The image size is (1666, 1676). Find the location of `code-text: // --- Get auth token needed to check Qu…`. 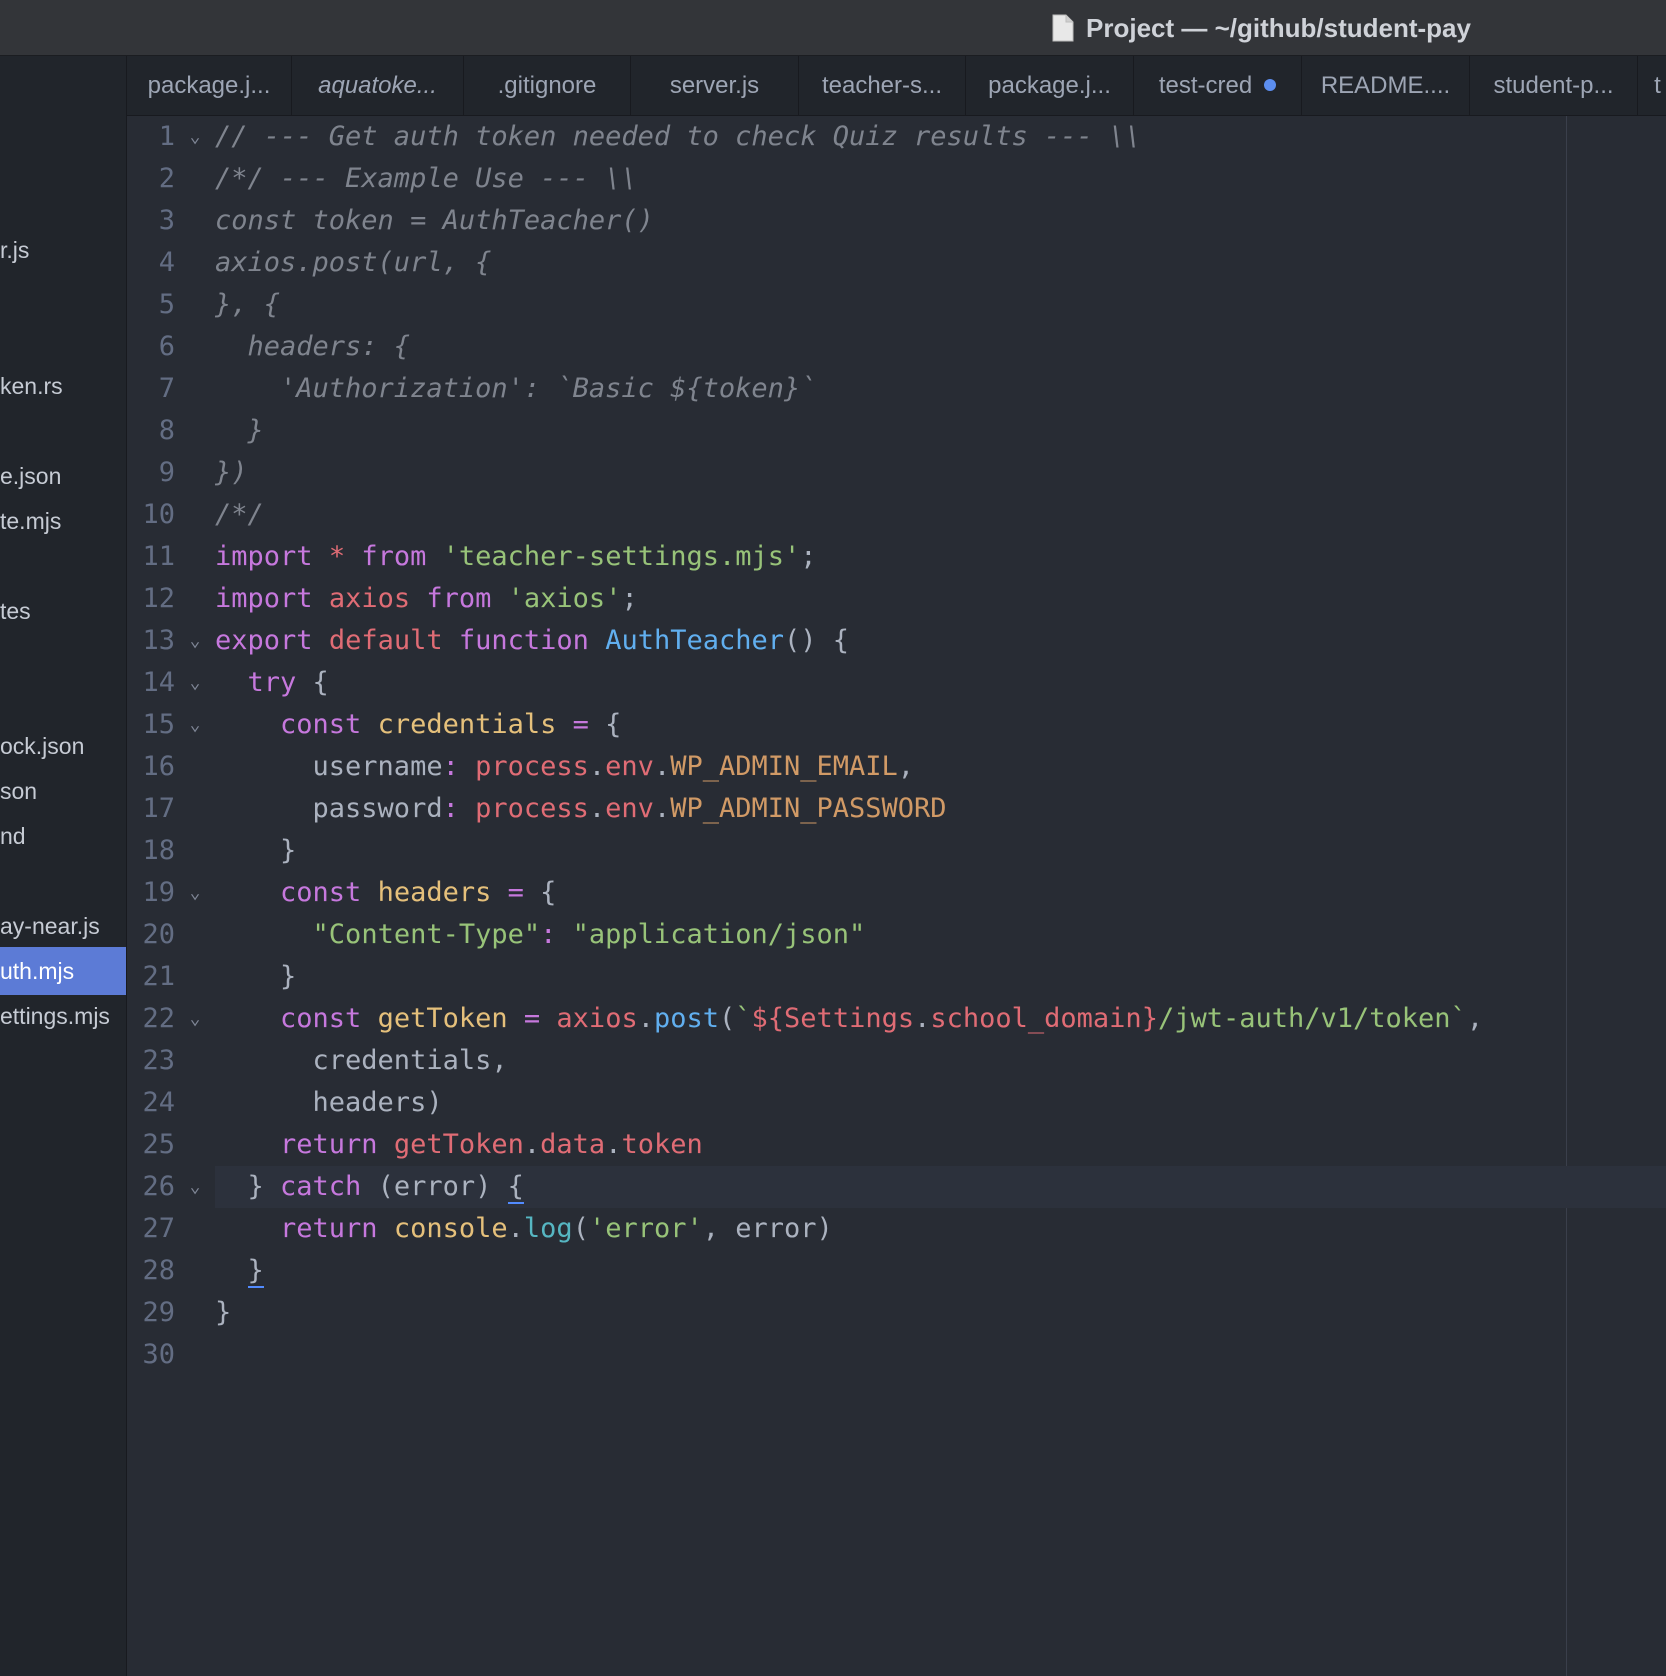

code-text: // --- Get auth token needed to check Qu… is located at coordinates (940, 137).